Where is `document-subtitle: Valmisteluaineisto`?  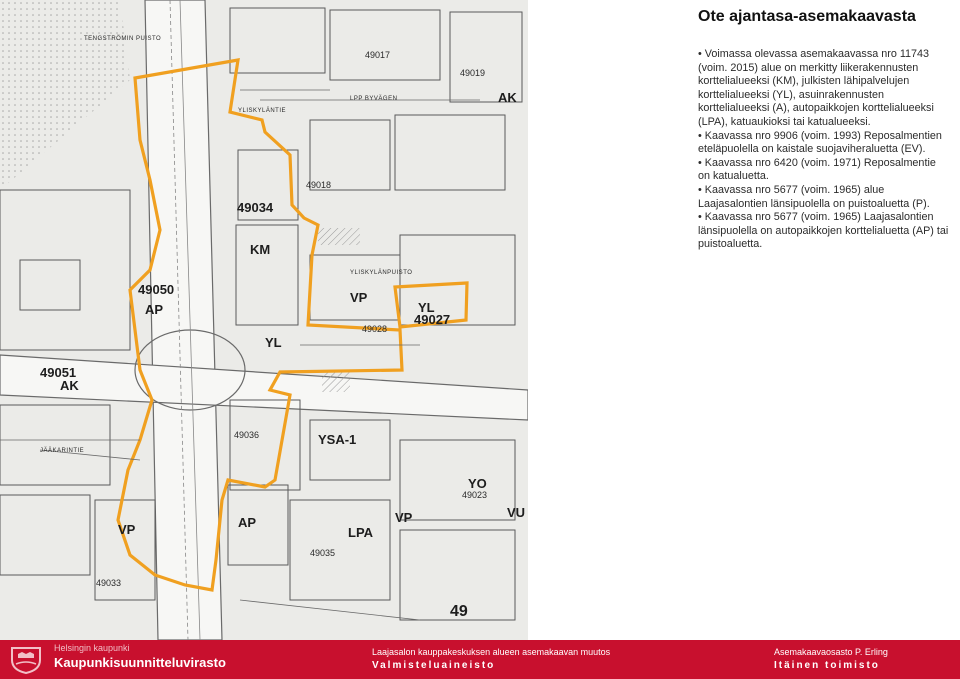 document-subtitle: Valmisteluaineisto is located at coordinates (434, 665).